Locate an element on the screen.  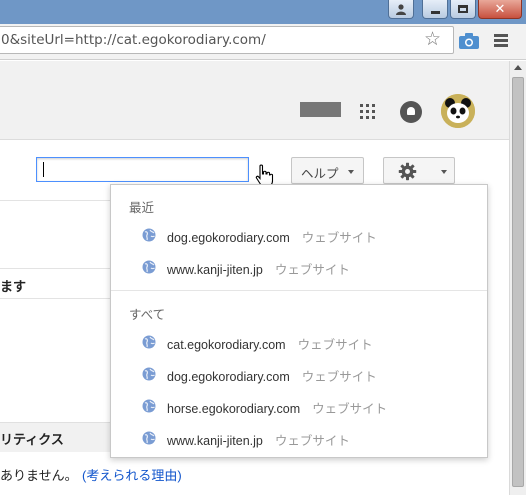
user-profile-button is located at coordinates (401, 9).